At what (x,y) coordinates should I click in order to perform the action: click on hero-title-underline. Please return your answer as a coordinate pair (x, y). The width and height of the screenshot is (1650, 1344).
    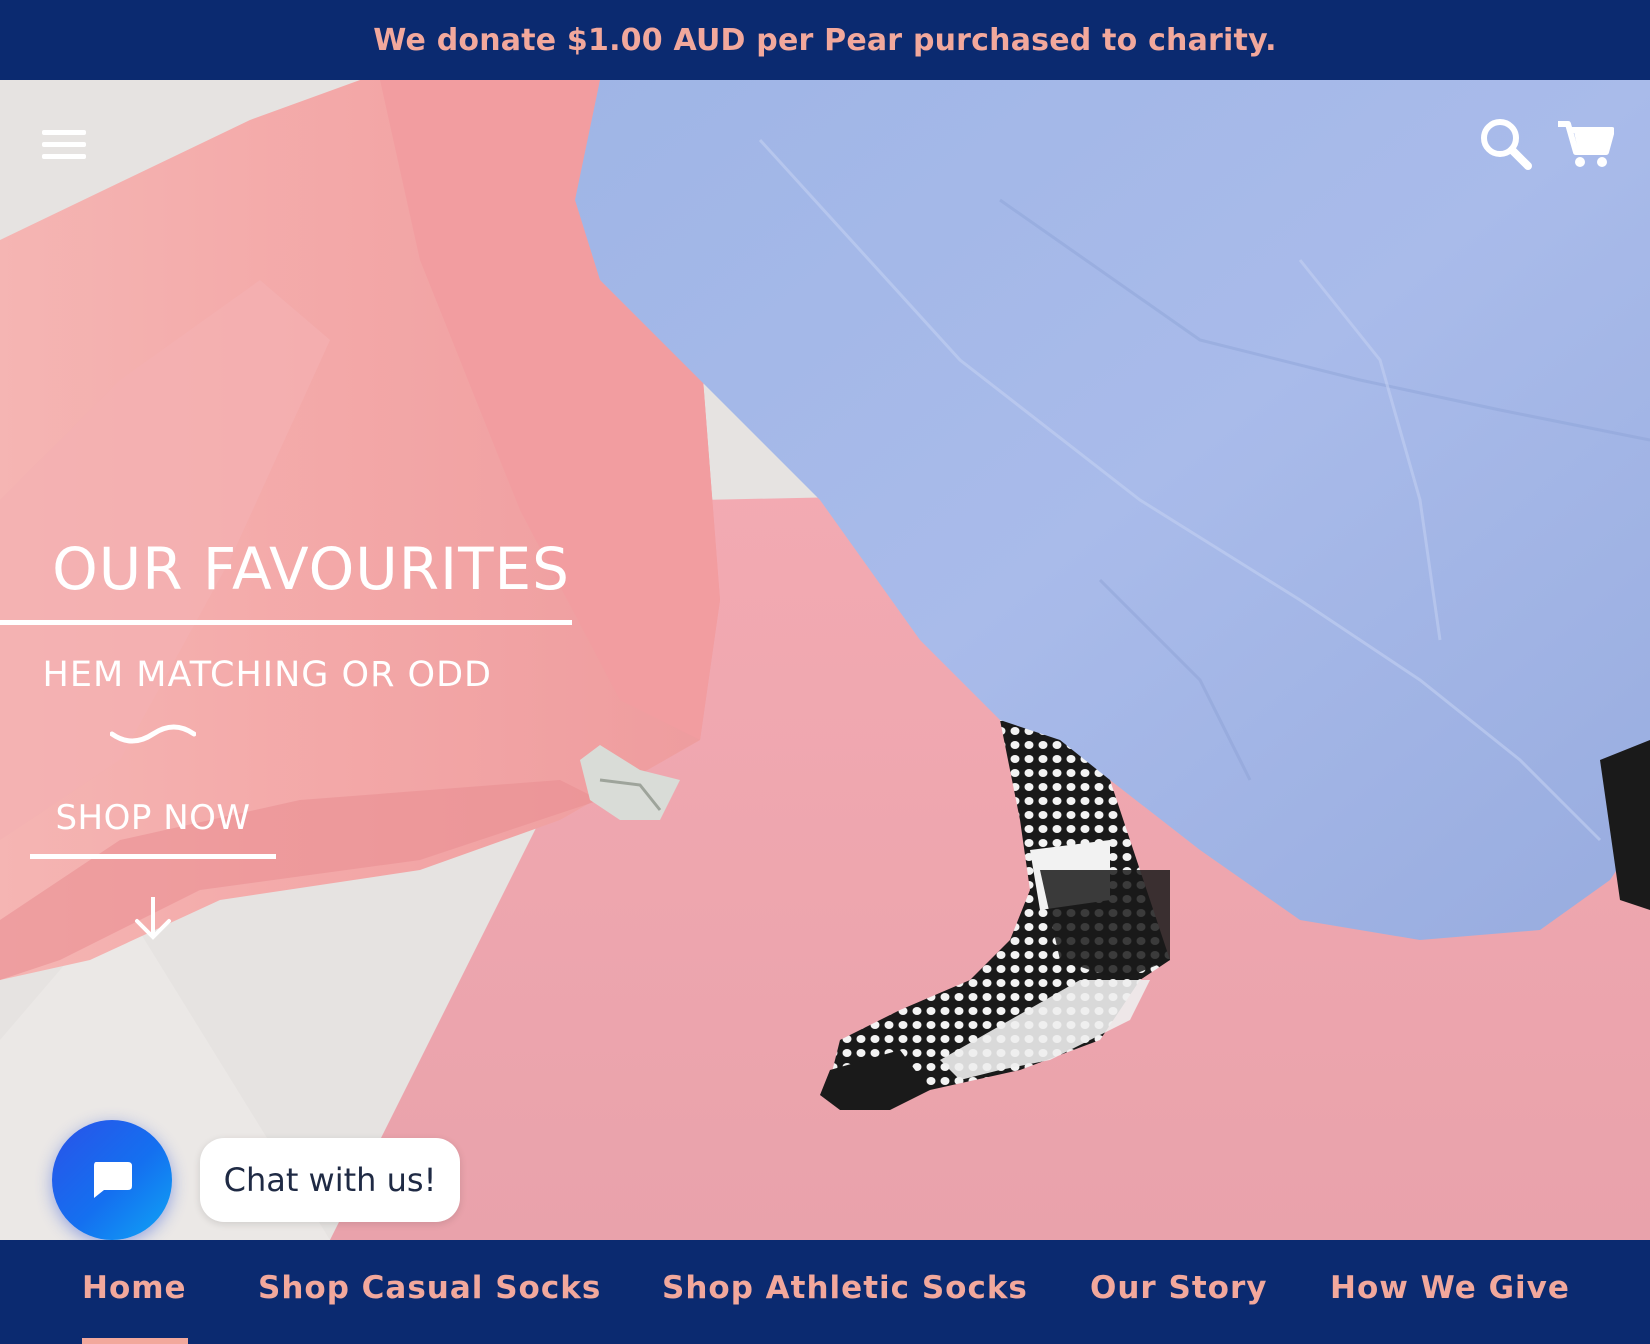
    Looking at the image, I should click on (286, 622).